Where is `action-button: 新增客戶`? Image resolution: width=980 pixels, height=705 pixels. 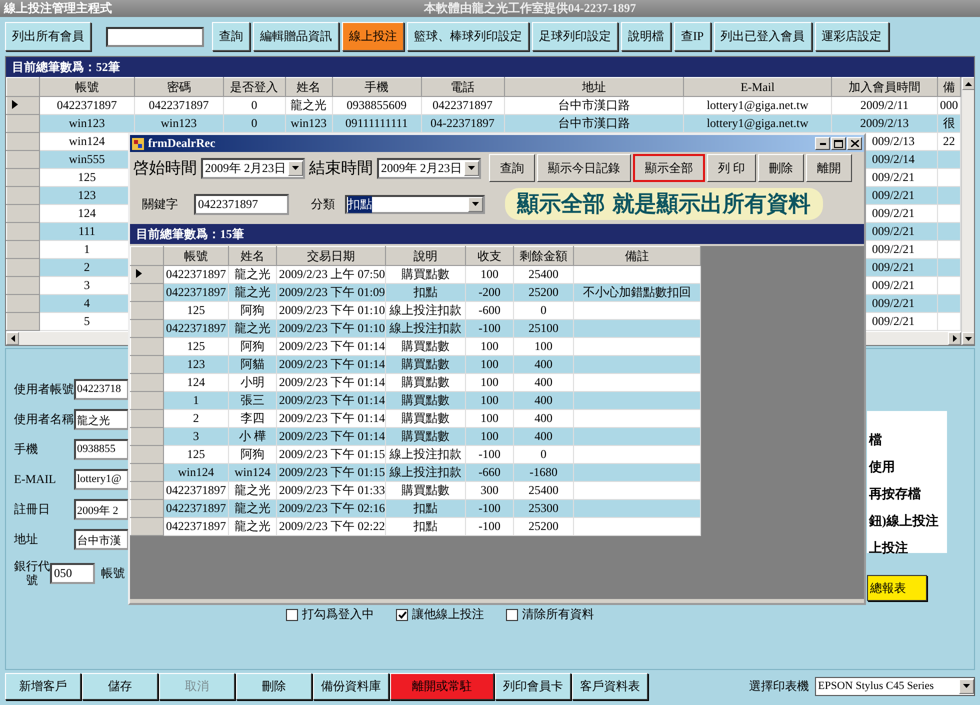 action-button: 新增客戶 is located at coordinates (43, 686).